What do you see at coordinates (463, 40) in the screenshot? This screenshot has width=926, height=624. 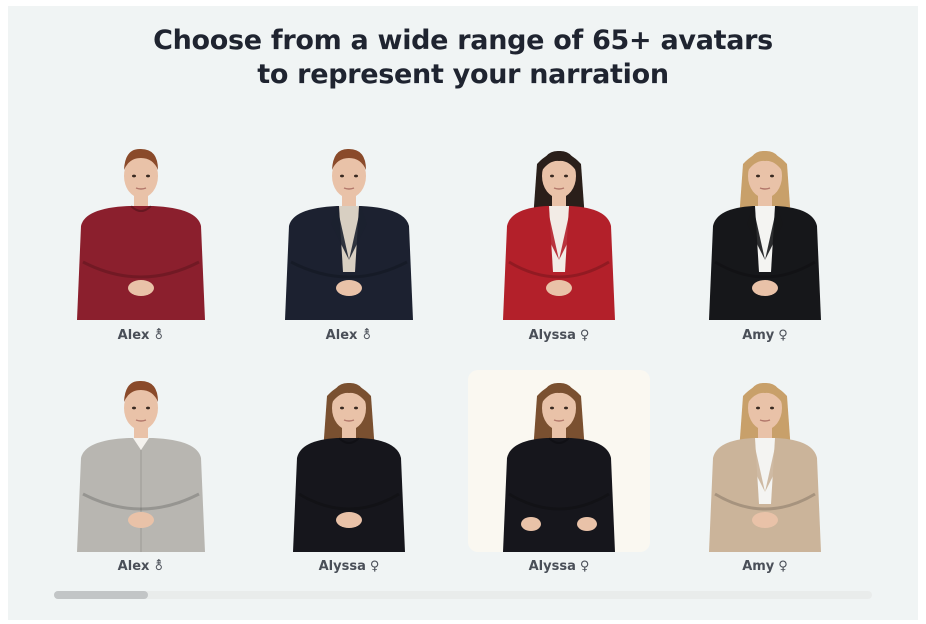 I see `page-title: Choose from a wide range of 65+ avatars` at bounding box center [463, 40].